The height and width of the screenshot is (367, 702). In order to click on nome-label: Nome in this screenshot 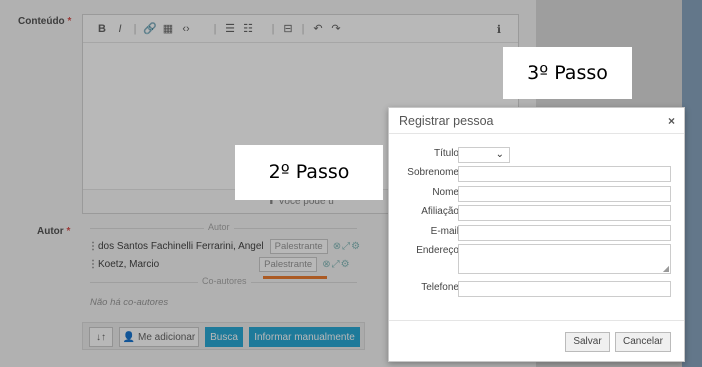, I will do `click(445, 192)`.